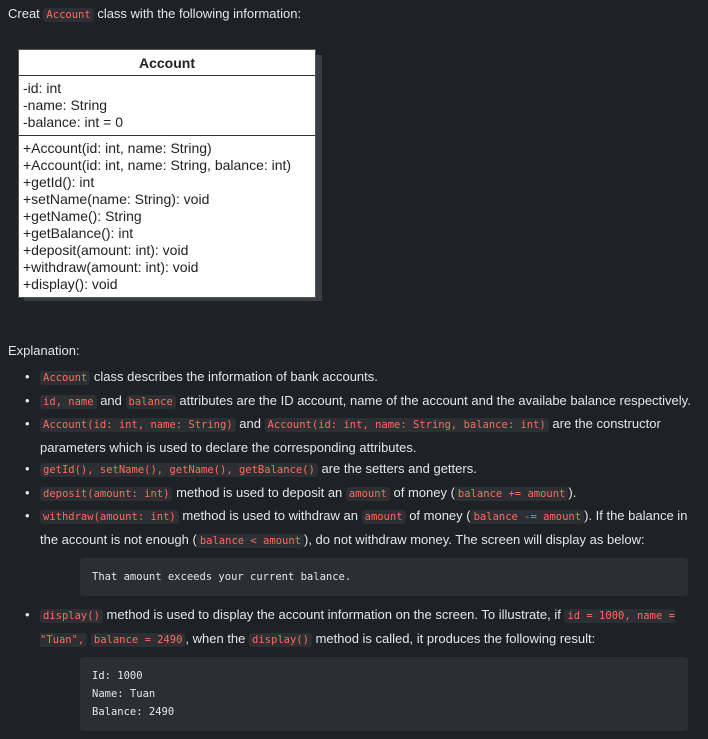  What do you see at coordinates (399, 468) in the screenshot?
I see `item-text: are the setters and getters.` at bounding box center [399, 468].